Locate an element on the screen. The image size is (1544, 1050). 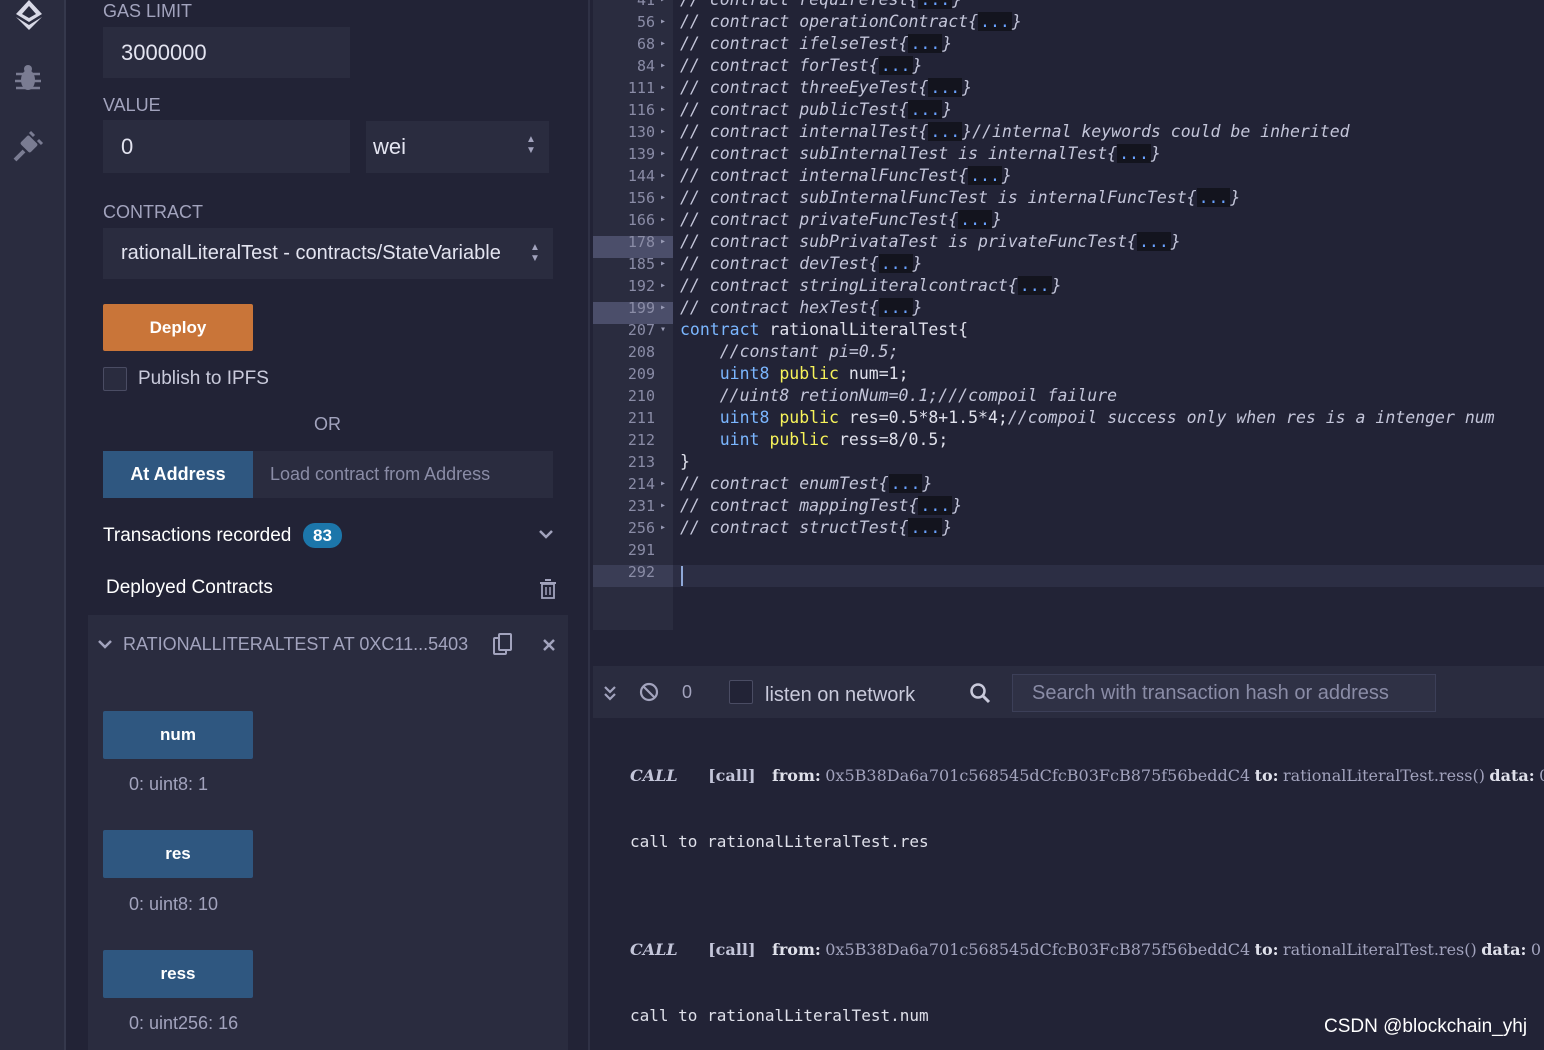
line-number: 213 is located at coordinates (624, 462).